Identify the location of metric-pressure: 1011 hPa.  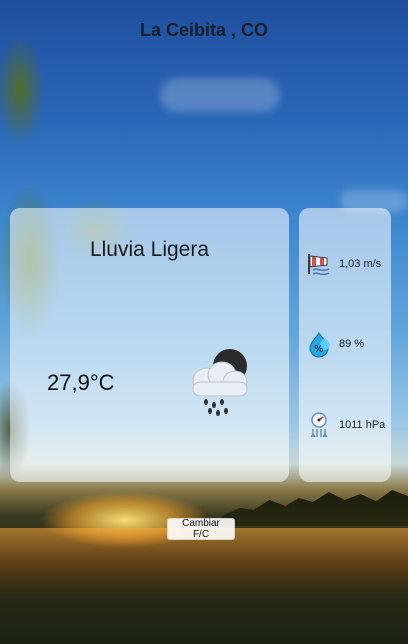
(346, 425).